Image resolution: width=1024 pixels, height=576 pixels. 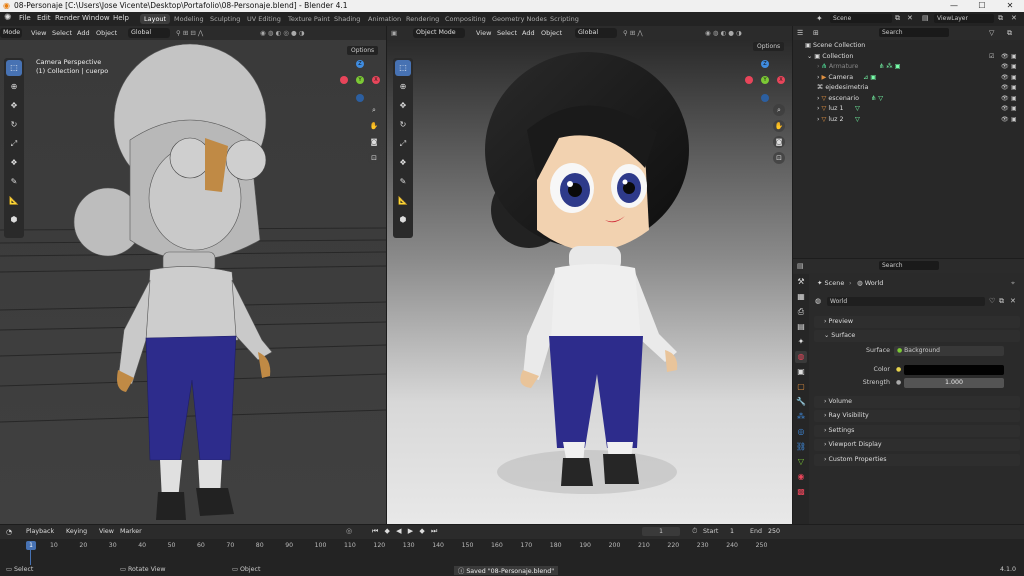 I want to click on output-tab-icon: ⎙, so click(x=801, y=312).